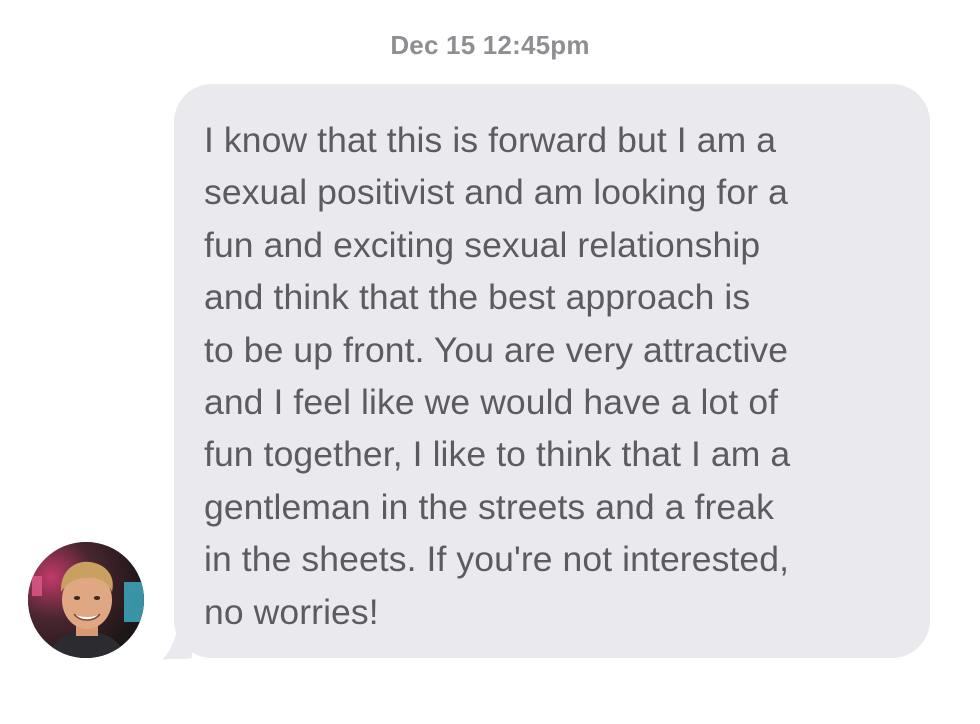 Image resolution: width=980 pixels, height=724 pixels. I want to click on avatar, so click(86, 600).